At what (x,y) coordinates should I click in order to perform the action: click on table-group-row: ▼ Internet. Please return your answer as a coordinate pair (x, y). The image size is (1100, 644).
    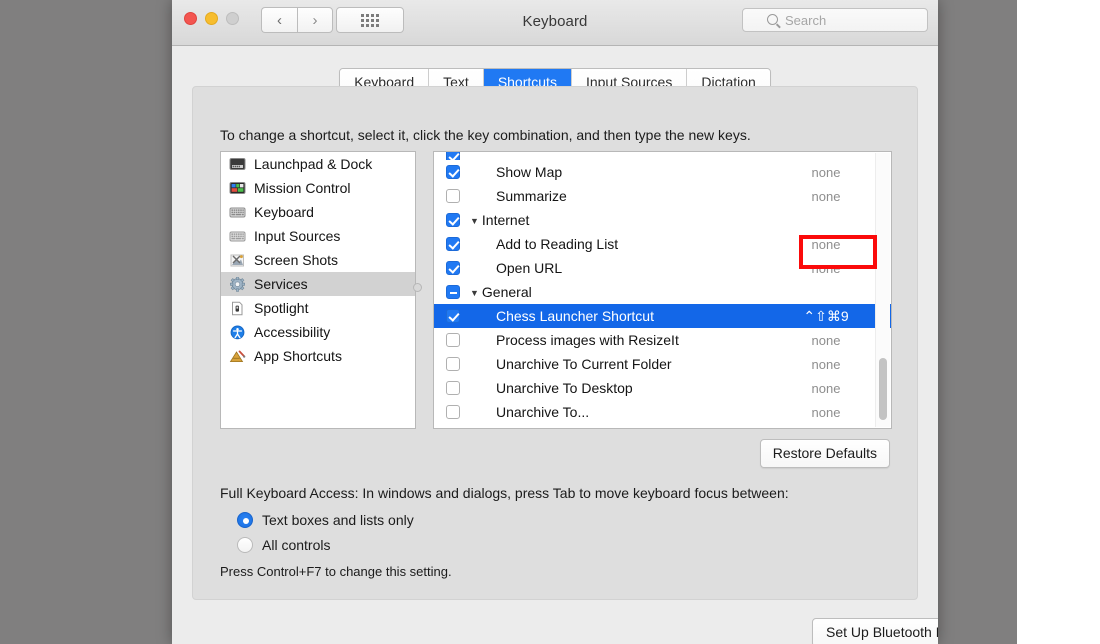
    Looking at the image, I should click on (662, 220).